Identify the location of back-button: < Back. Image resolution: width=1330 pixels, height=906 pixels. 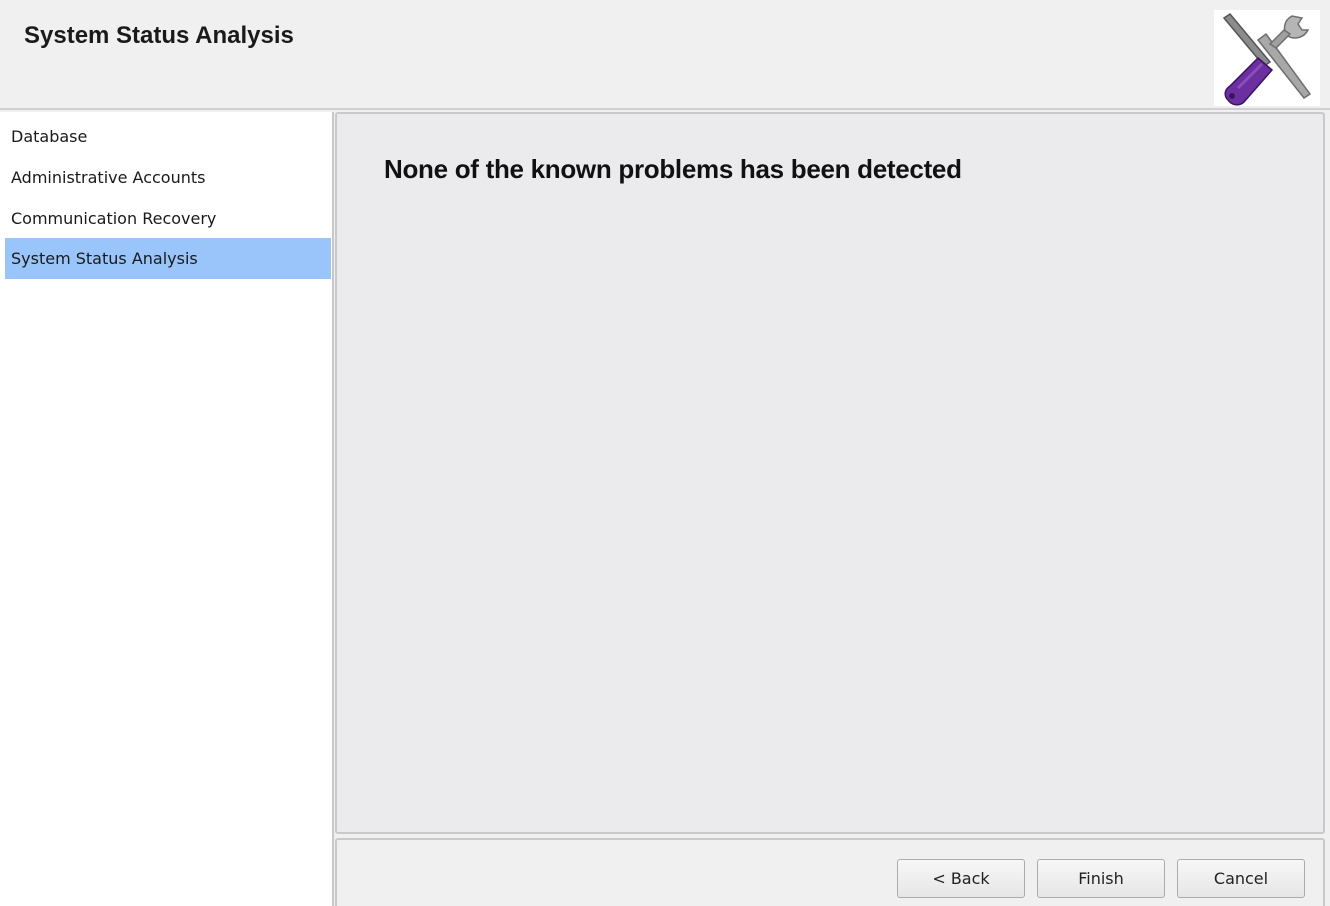
(961, 878).